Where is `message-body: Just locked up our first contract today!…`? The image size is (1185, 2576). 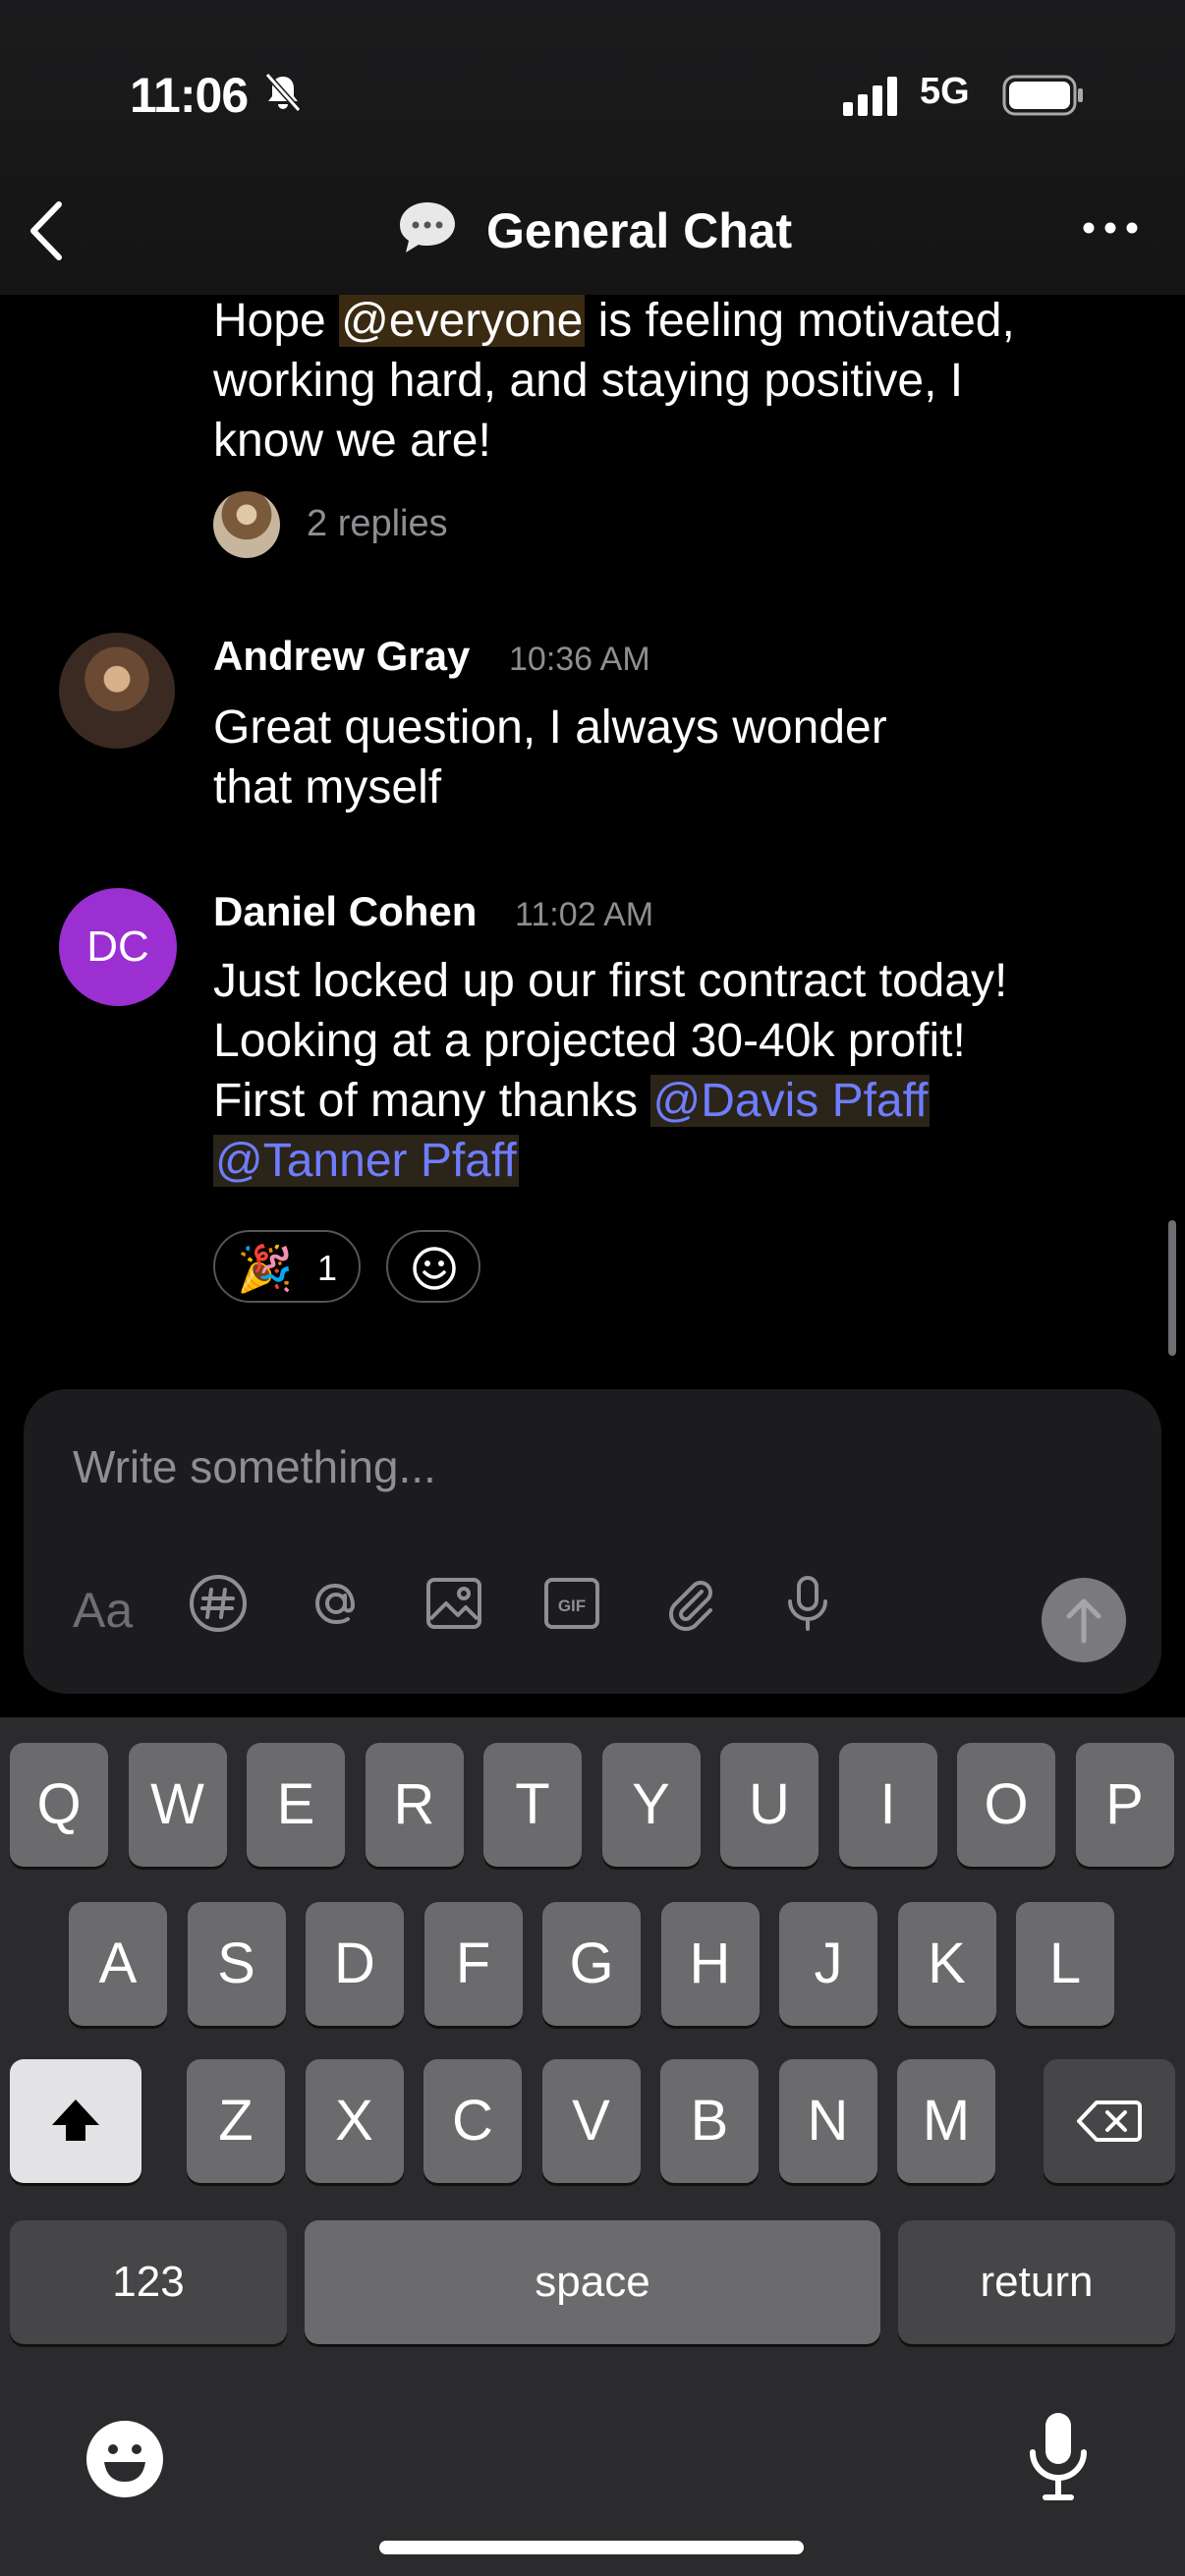 message-body: Just locked up our first contract today!… is located at coordinates (610, 1071).